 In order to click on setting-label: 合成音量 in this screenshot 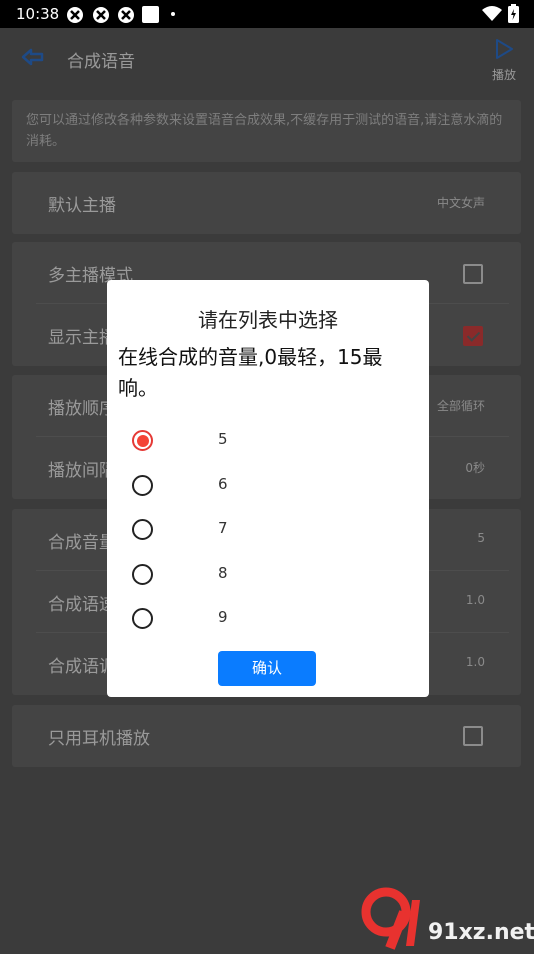, I will do `click(82, 543)`.